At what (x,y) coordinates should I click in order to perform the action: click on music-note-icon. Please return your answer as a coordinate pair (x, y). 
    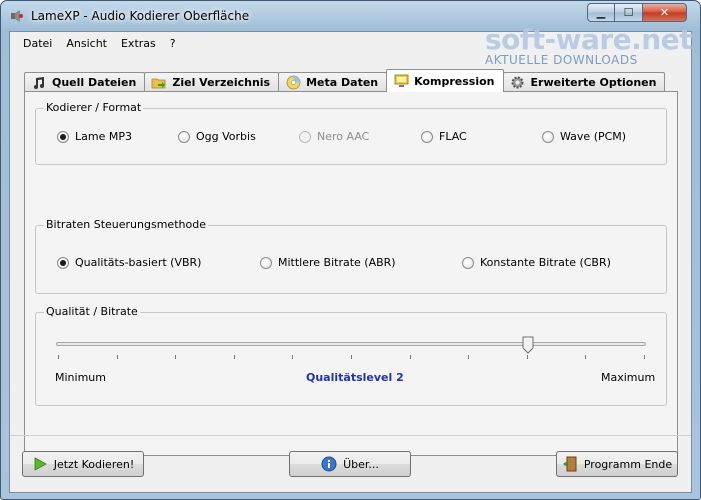
    Looking at the image, I should click on (39, 83).